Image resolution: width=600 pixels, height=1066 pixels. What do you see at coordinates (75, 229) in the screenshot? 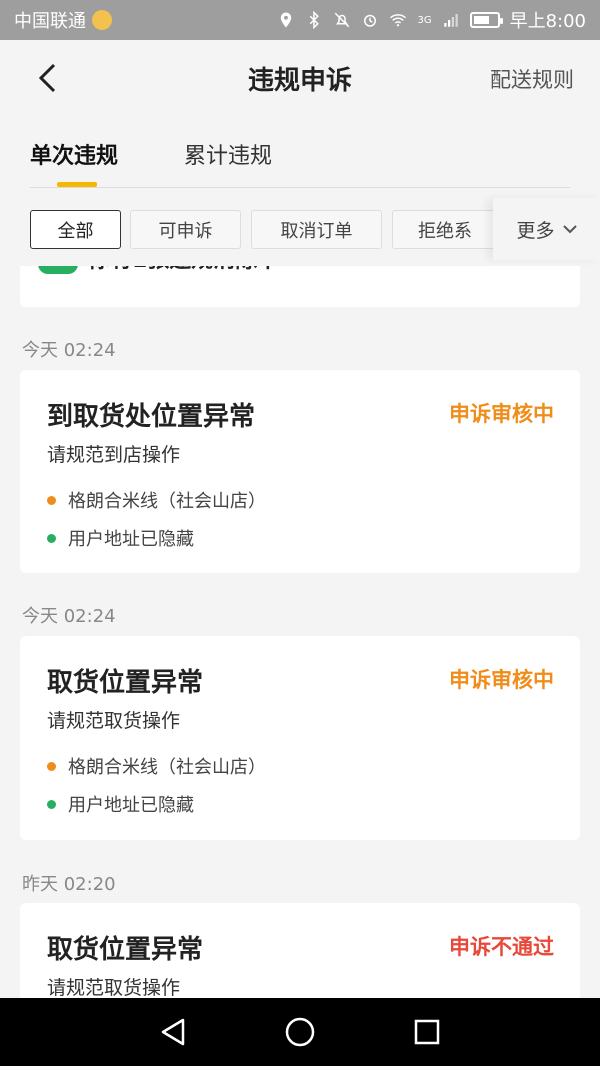
I see `filter-chip-all: 全部` at bounding box center [75, 229].